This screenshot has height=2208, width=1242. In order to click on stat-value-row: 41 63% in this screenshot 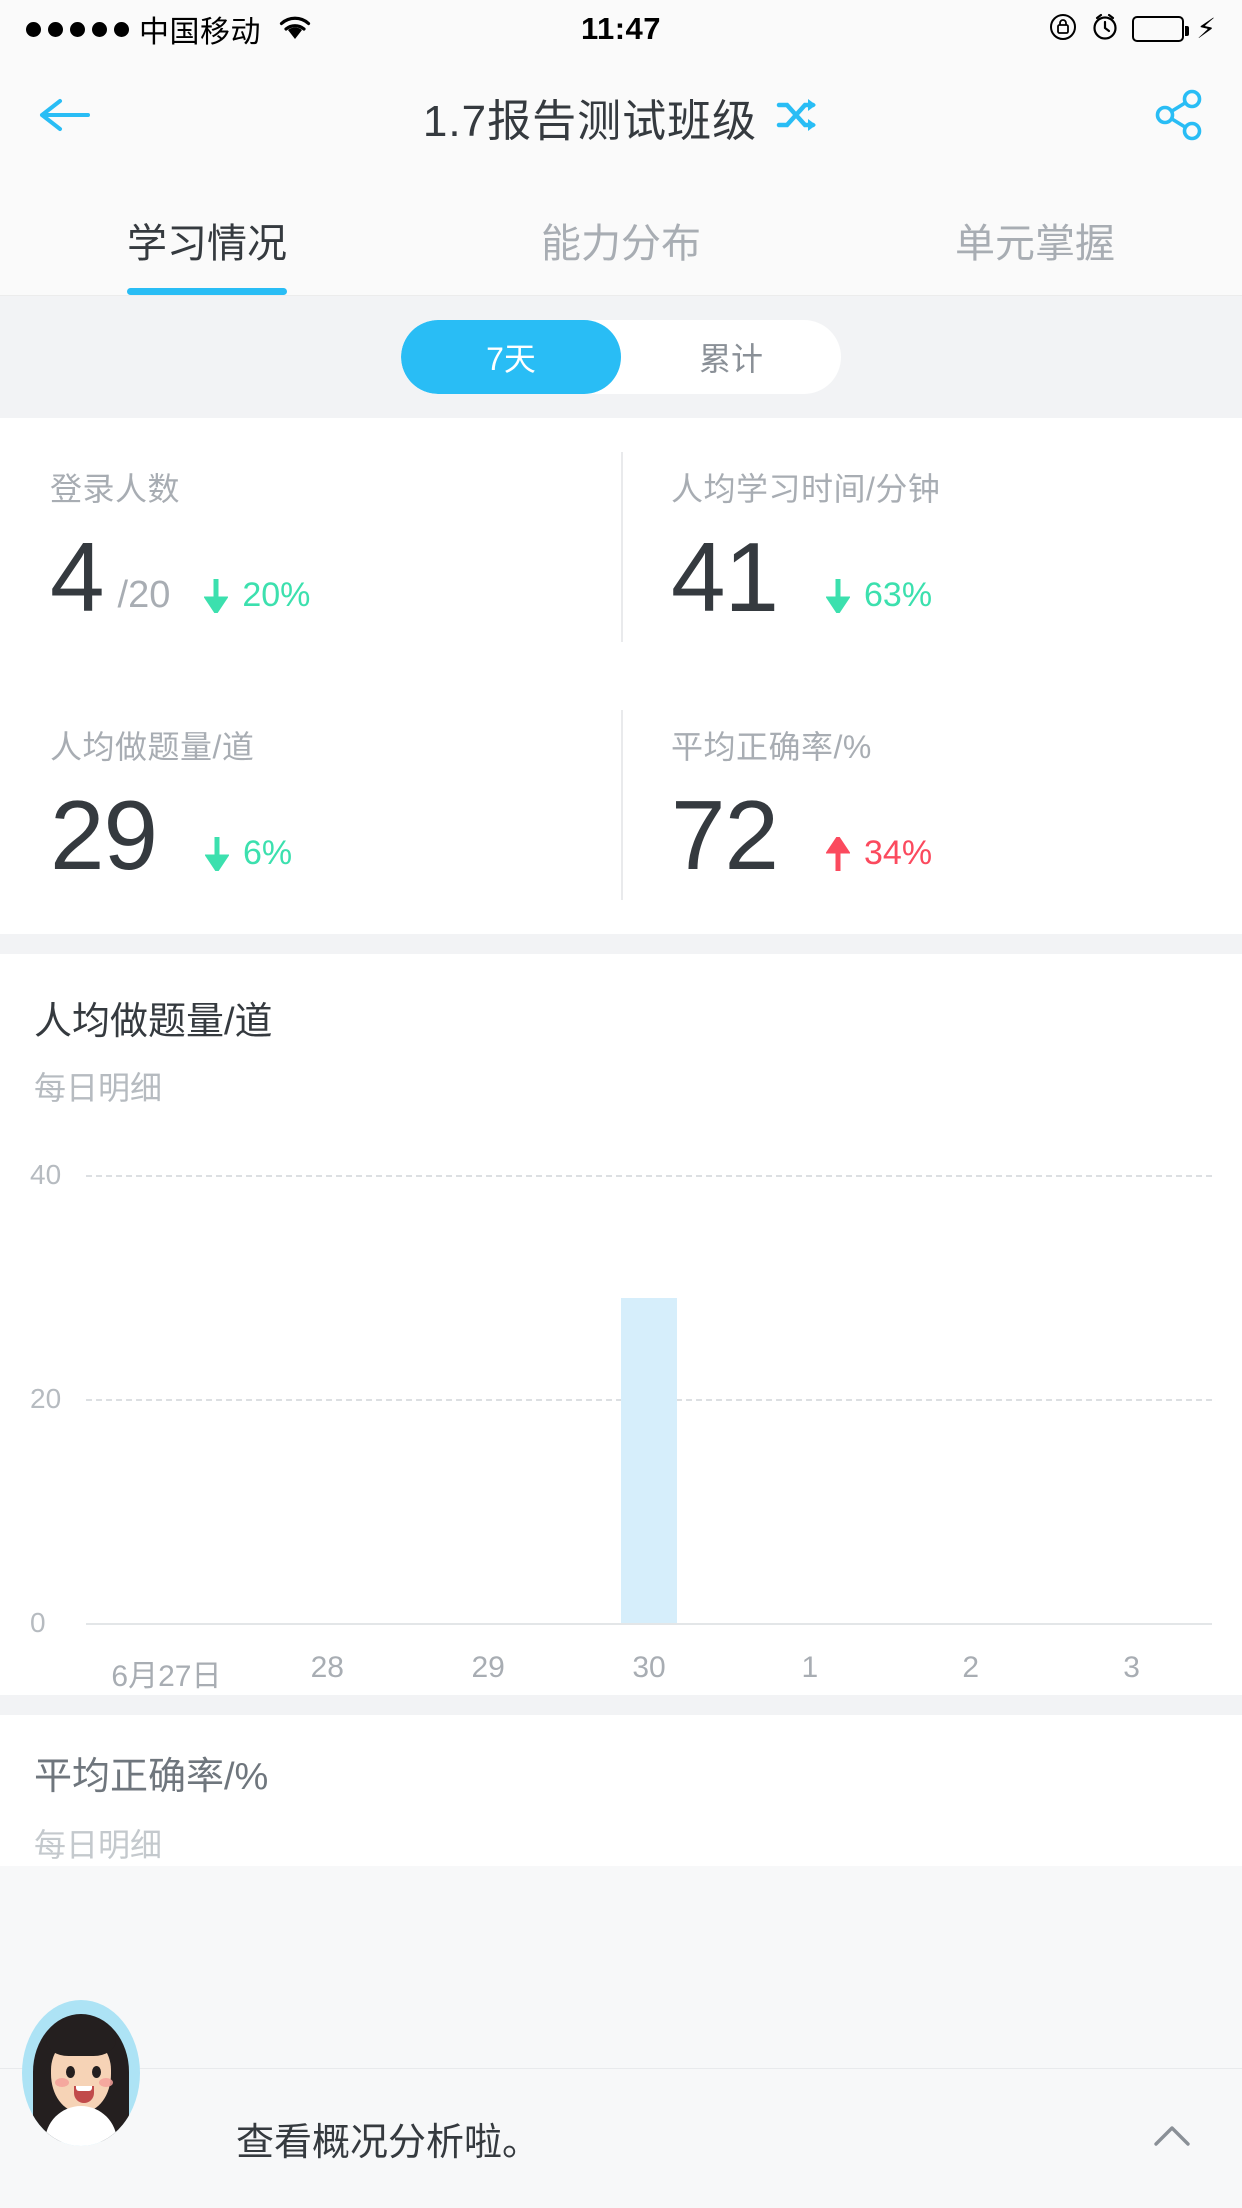, I will do `click(956, 577)`.